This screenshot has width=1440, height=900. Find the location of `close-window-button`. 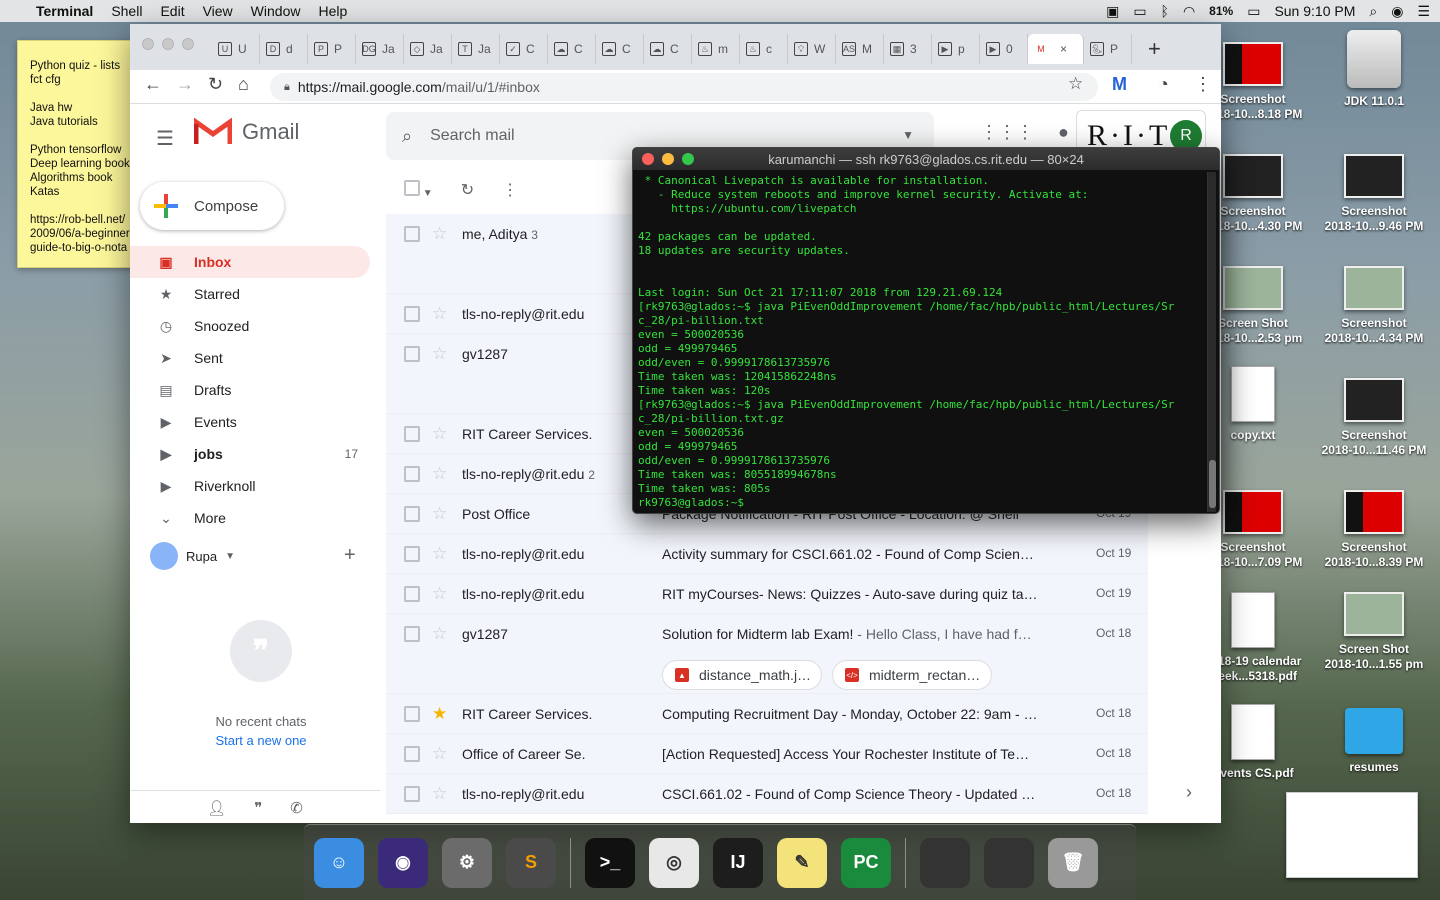

close-window-button is located at coordinates (148, 44).